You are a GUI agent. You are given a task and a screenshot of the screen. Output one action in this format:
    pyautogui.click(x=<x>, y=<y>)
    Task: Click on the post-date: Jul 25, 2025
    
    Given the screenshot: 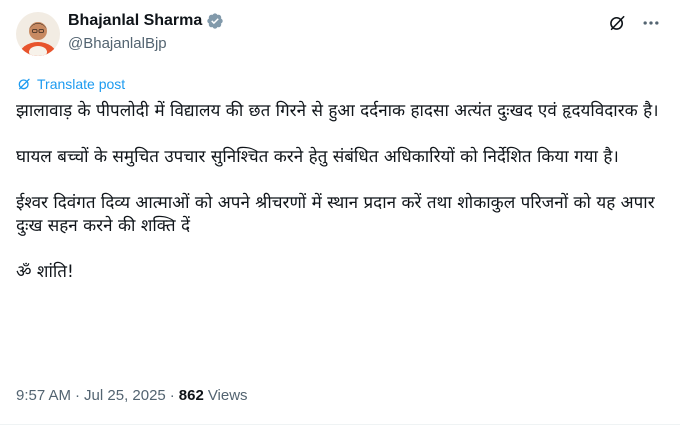 What is the action you would take?
    pyautogui.click(x=125, y=395)
    